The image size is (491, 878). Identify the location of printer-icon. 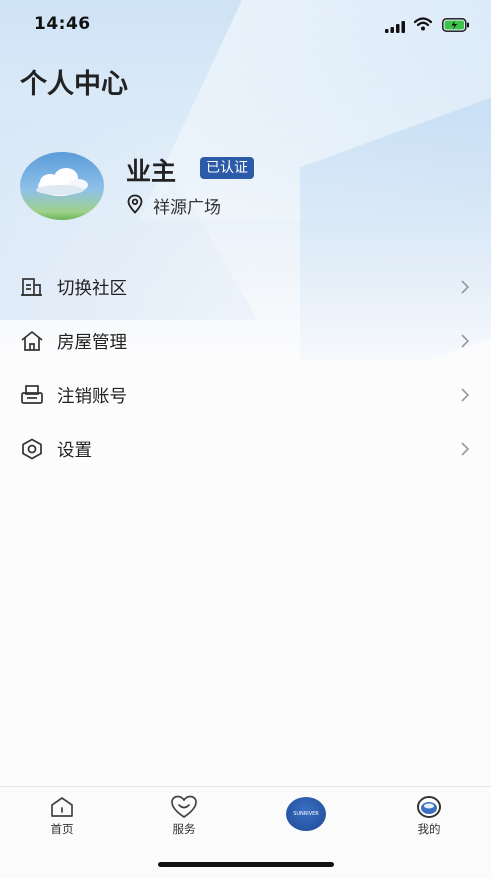
(32, 395).